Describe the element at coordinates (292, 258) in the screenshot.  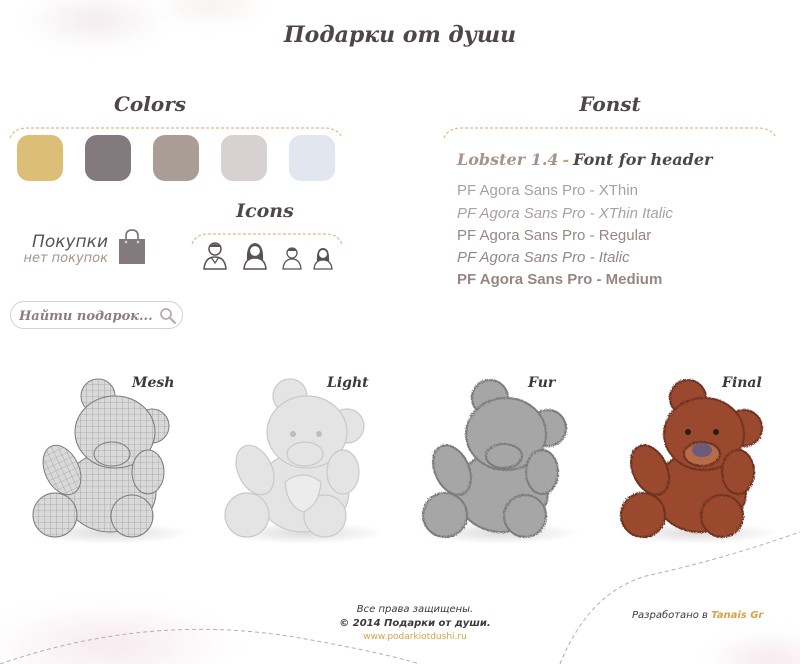
I see `boy-icon` at that location.